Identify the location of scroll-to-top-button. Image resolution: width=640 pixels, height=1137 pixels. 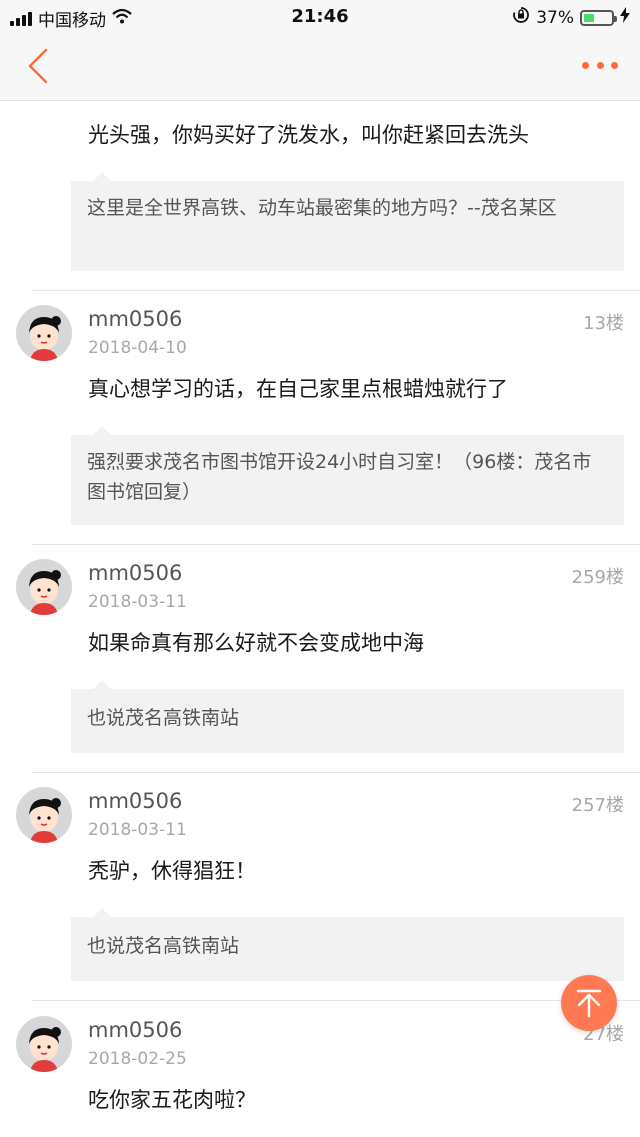
(589, 1003).